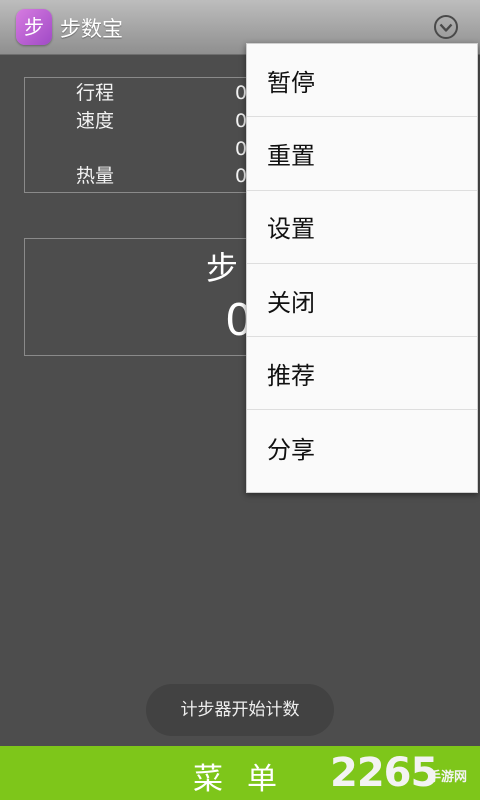 This screenshot has height=800, width=480. What do you see at coordinates (145, 297) in the screenshot?
I see `steps-panel: 步 0` at bounding box center [145, 297].